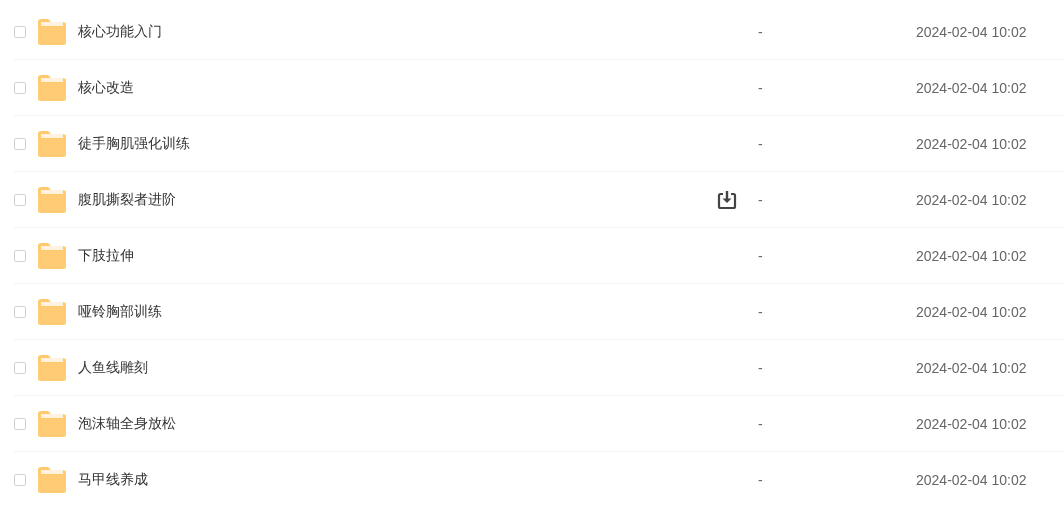 This screenshot has width=1064, height=506. I want to click on folder-name: 核心功能入门, so click(397, 31).